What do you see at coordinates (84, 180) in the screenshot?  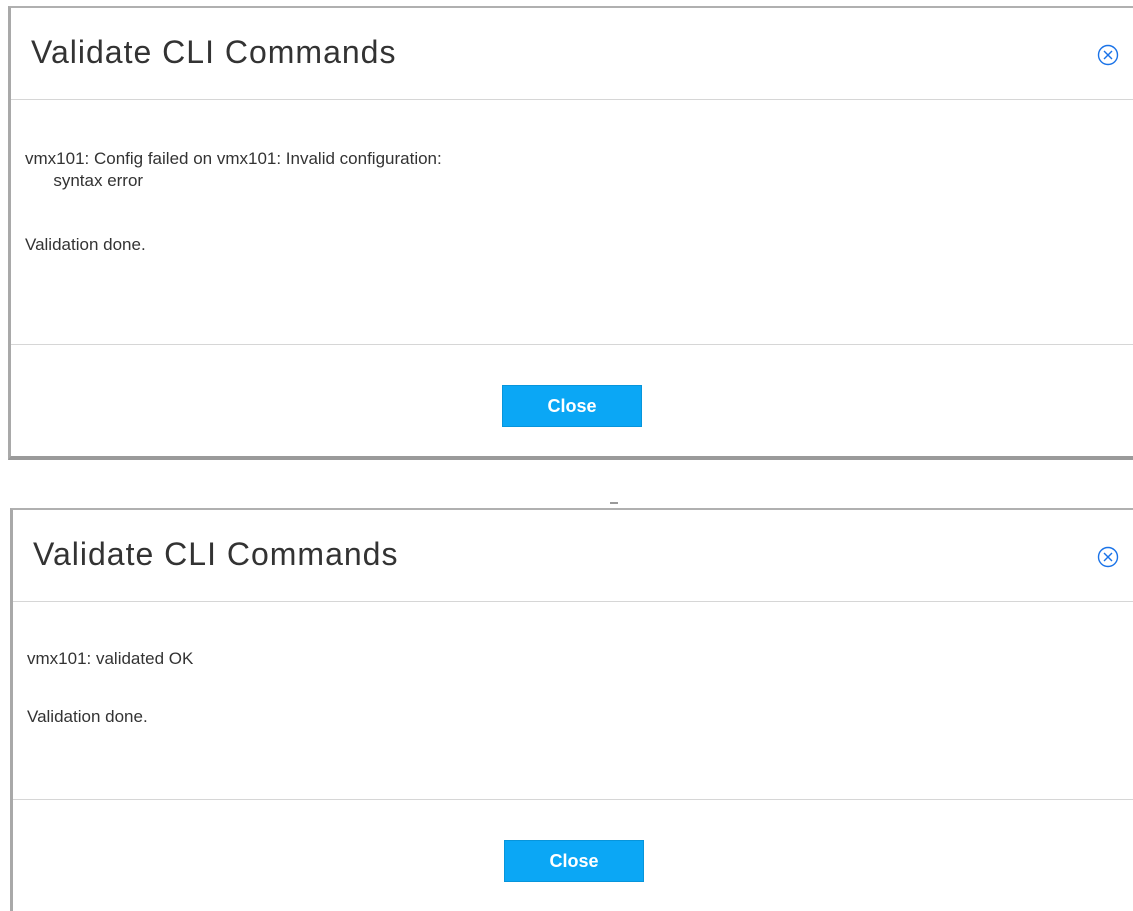 I see `error-detail: syntax error` at bounding box center [84, 180].